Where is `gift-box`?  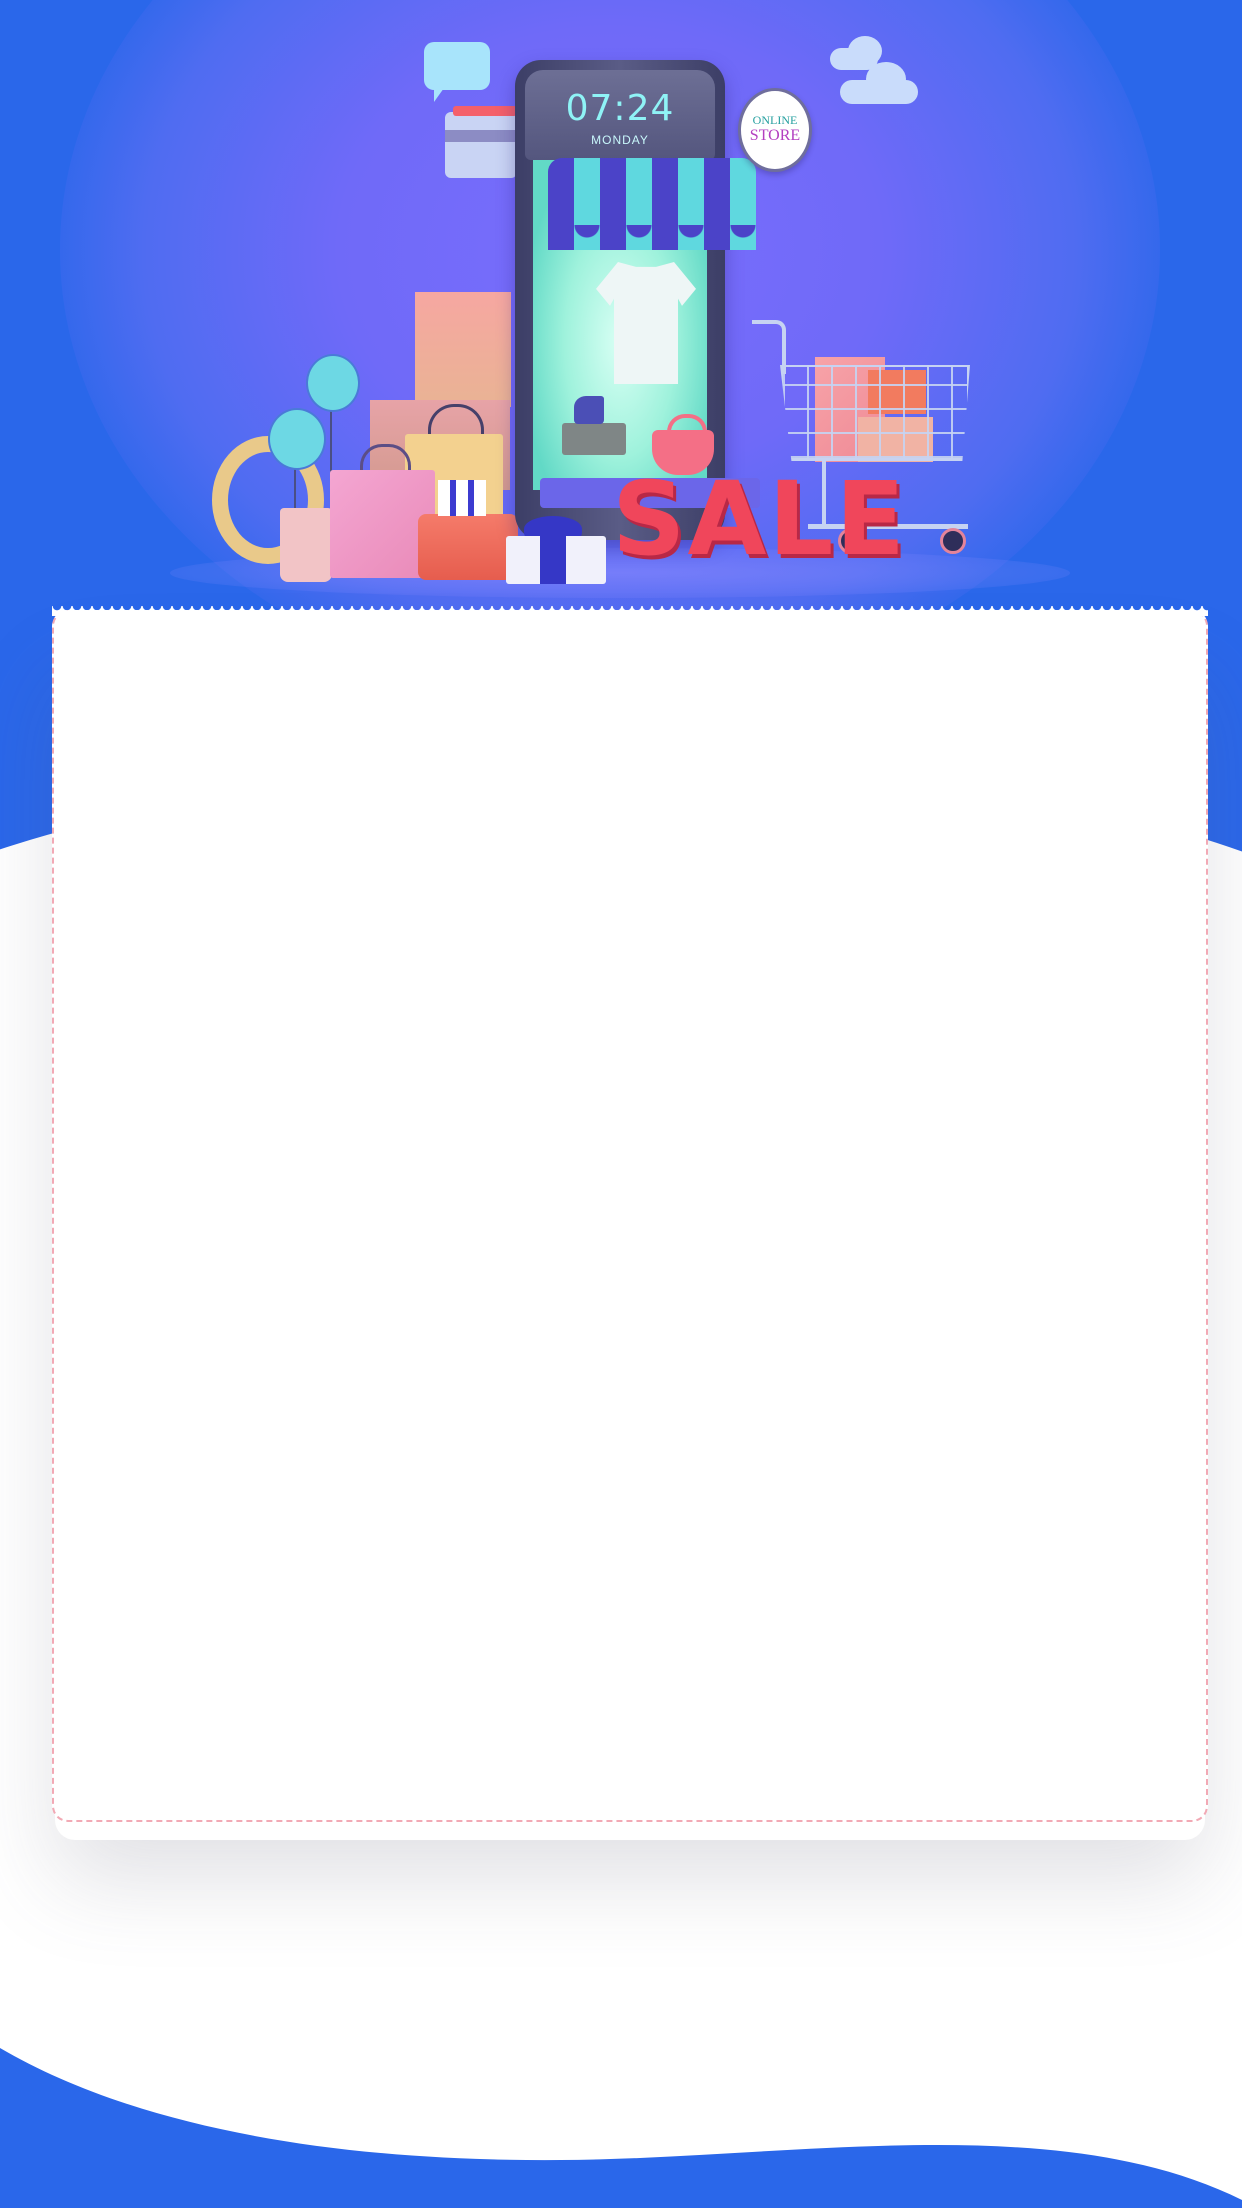
gift-box is located at coordinates (468, 547).